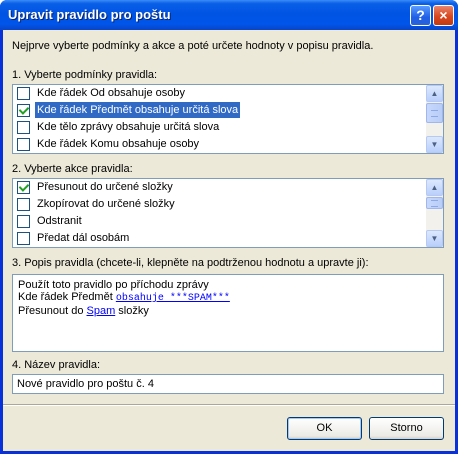 This screenshot has width=458, height=454. Describe the element at coordinates (132, 311) in the screenshot. I see `description-line-3-suffix: složky` at that location.